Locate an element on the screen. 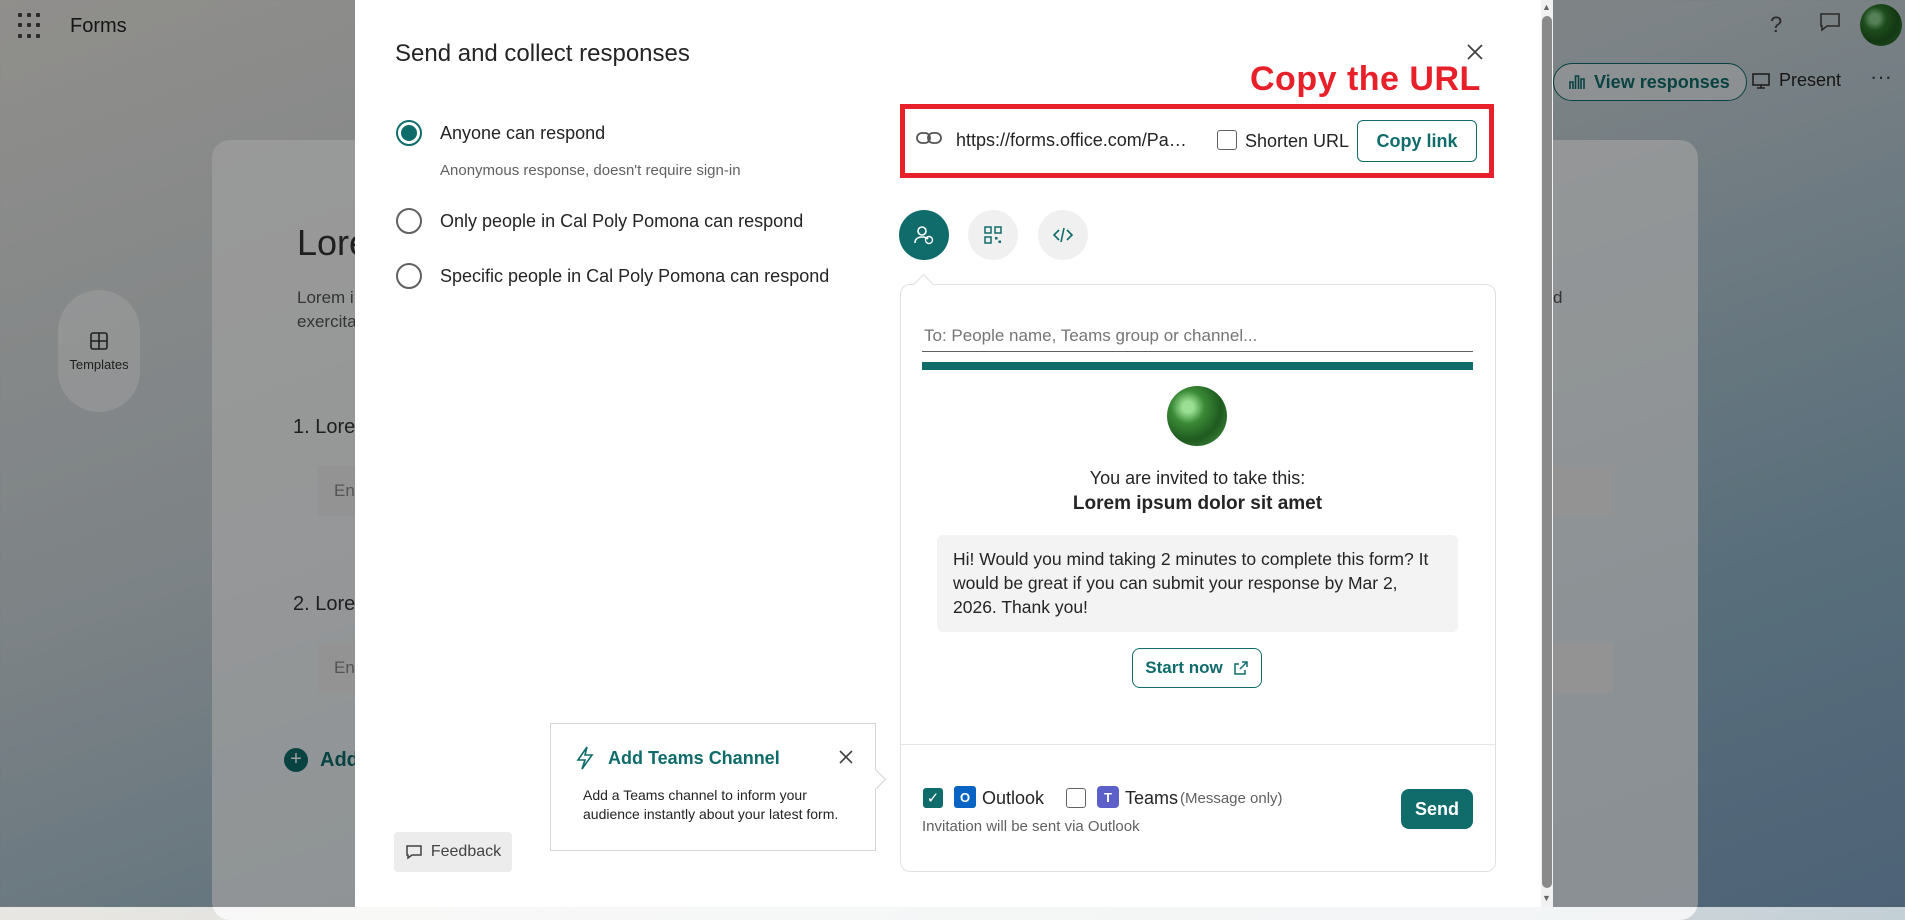 This screenshot has height=920, width=1905. recipients-input is located at coordinates (1197, 336).